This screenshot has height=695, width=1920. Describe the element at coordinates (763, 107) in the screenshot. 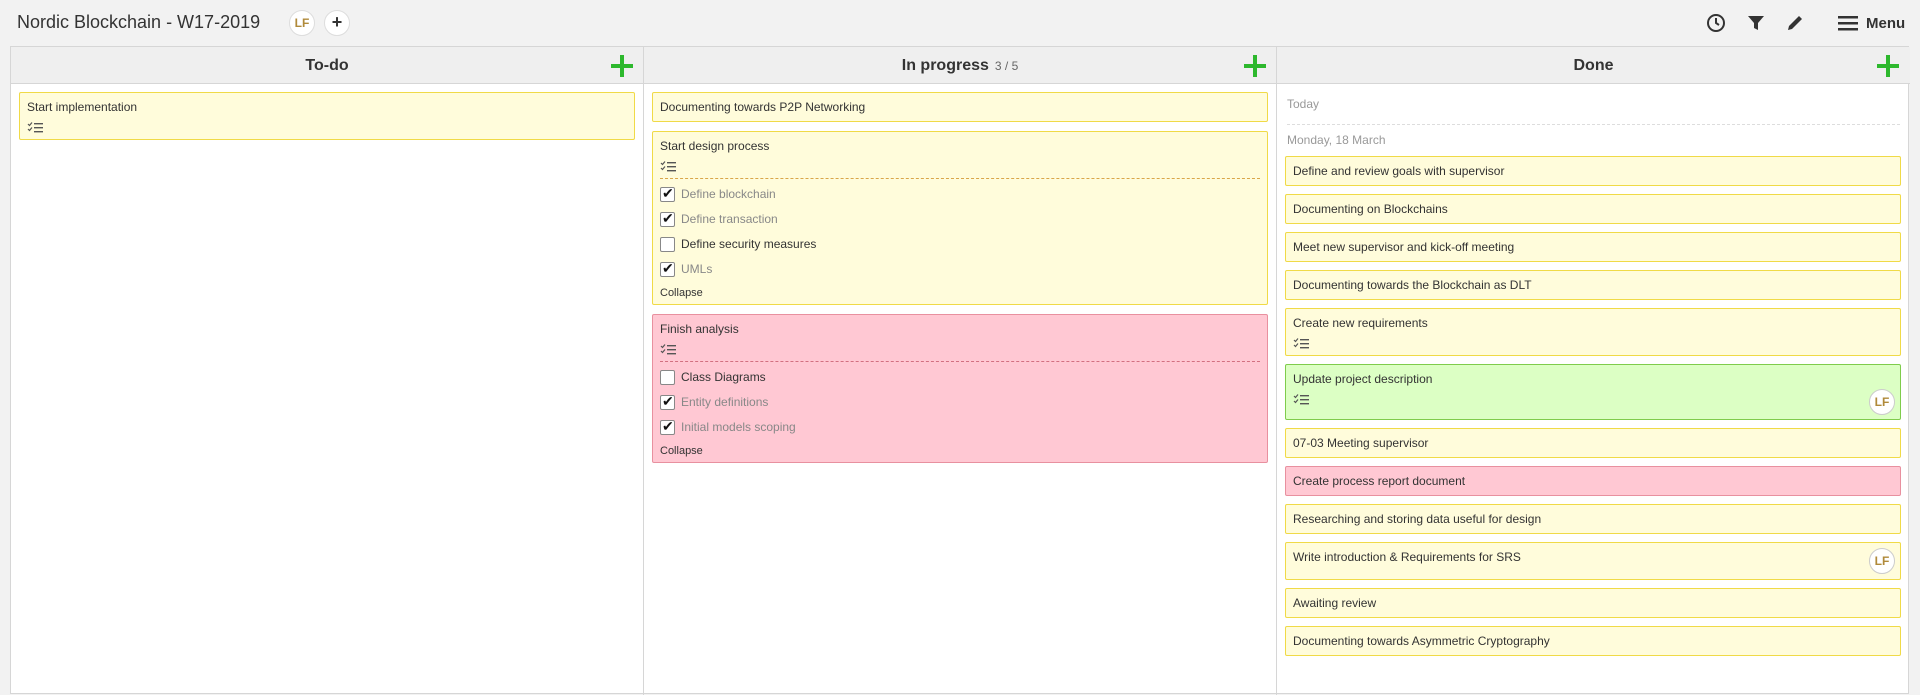

I see `card-title: Documenting towards P2P Networking` at that location.